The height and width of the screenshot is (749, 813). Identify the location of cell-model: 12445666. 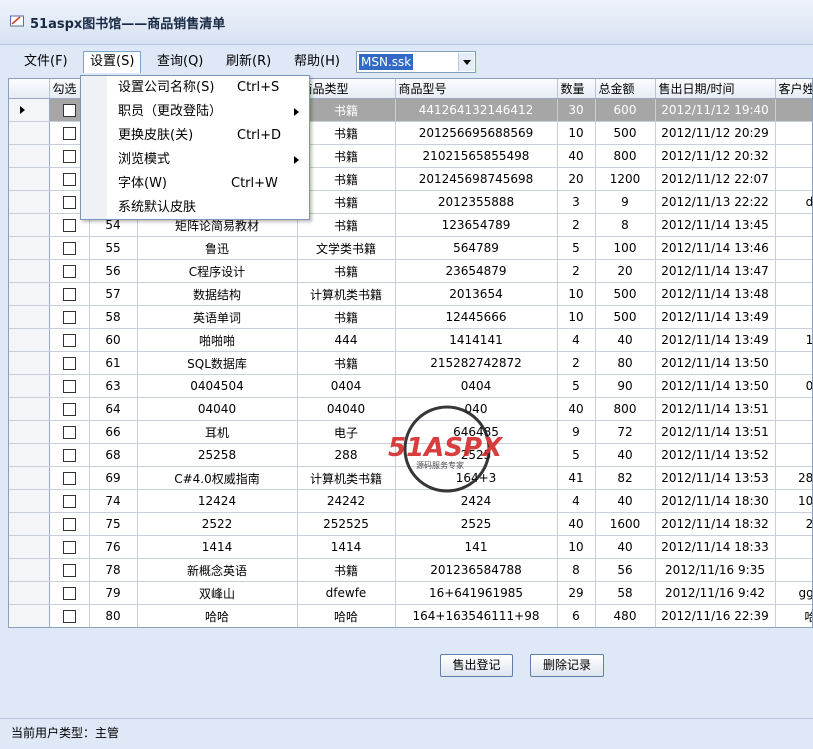
(476, 317).